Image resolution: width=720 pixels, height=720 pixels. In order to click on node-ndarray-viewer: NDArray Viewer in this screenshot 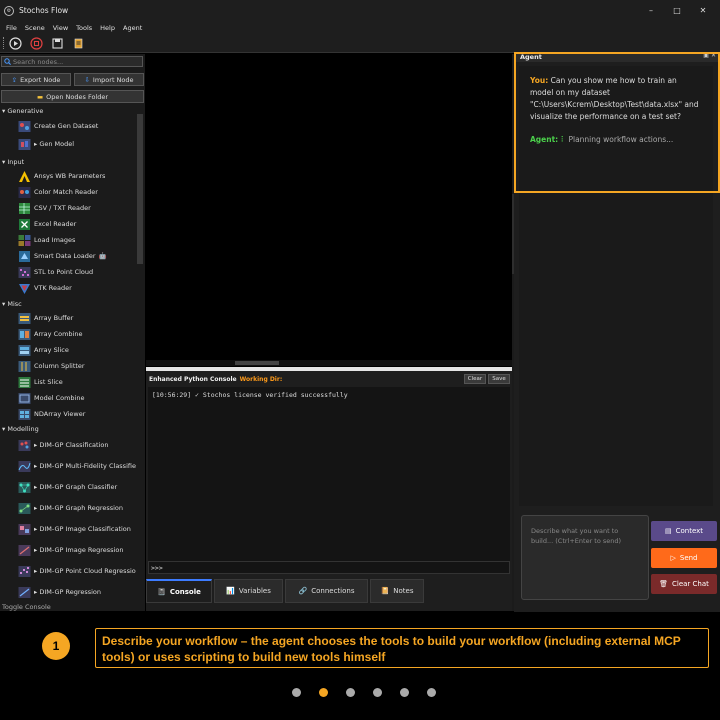, I will do `click(51, 414)`.